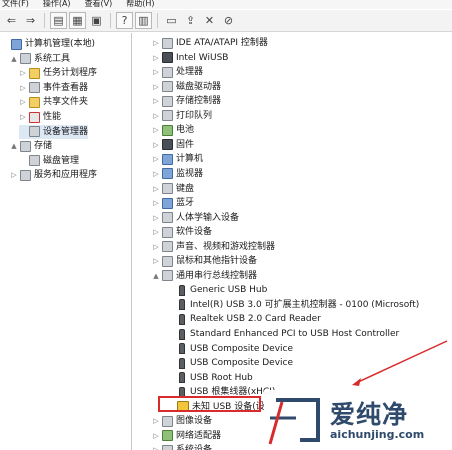 Image resolution: width=452 pixels, height=450 pixels. What do you see at coordinates (49, 161) in the screenshot?
I see `nav-tree-item: 磁盘管理` at bounding box center [49, 161].